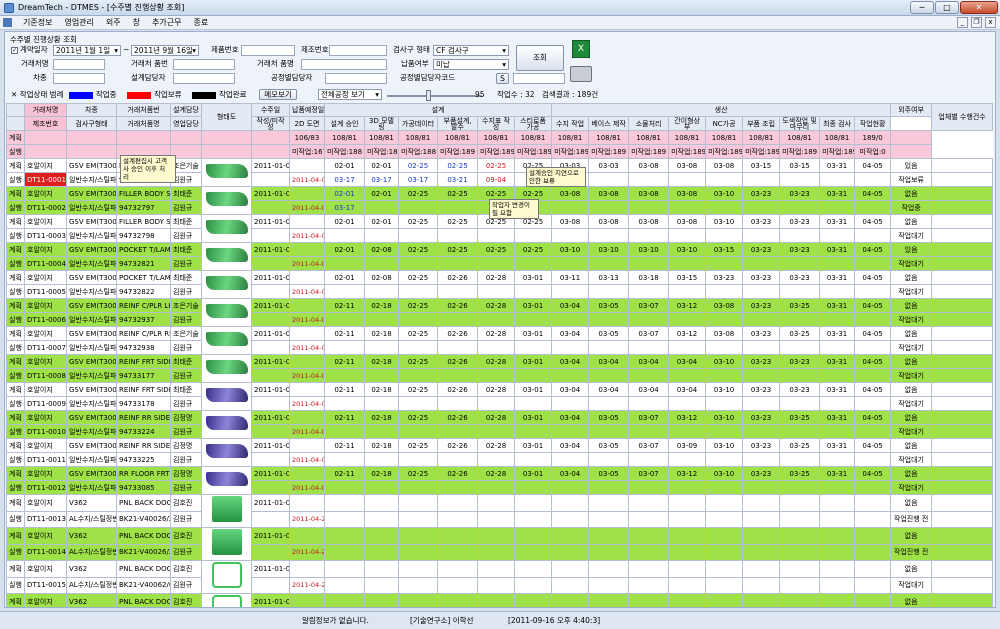 The image size is (1000, 629). I want to click on table-cell: 02-18, so click(381, 333).